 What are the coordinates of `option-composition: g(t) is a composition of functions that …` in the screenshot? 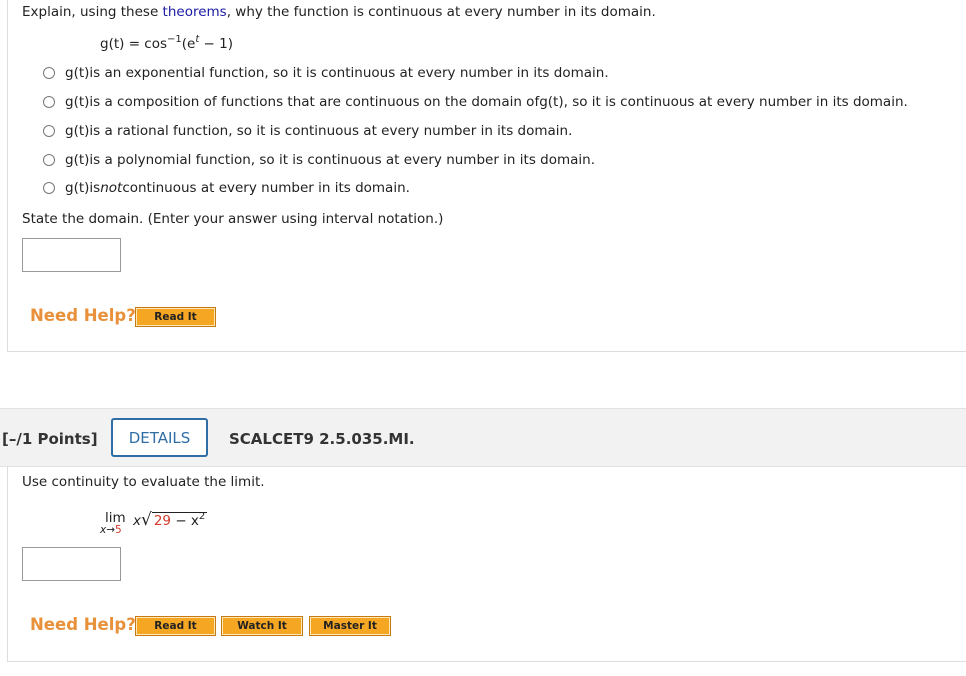 It's located at (475, 102).